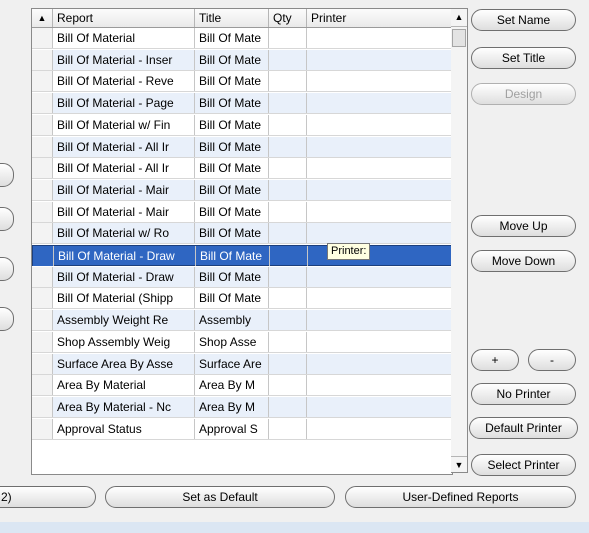  I want to click on user-defined-reports-button: User-Defined Reports, so click(460, 497).